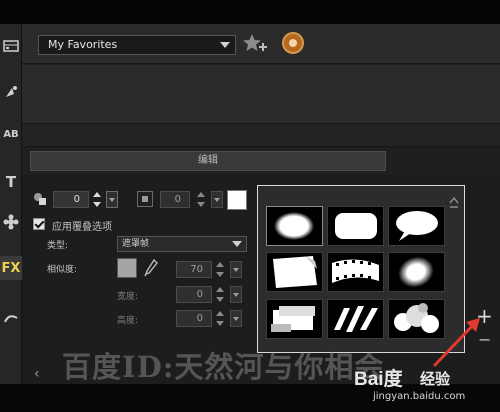  Describe the element at coordinates (83, 44) in the screenshot. I see `library-select-value: My Favorites` at that location.